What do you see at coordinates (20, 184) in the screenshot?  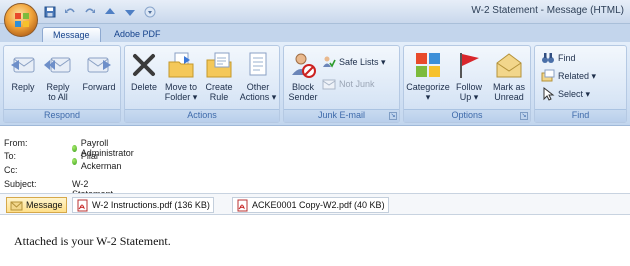 I see `subject-label: Subject:` at bounding box center [20, 184].